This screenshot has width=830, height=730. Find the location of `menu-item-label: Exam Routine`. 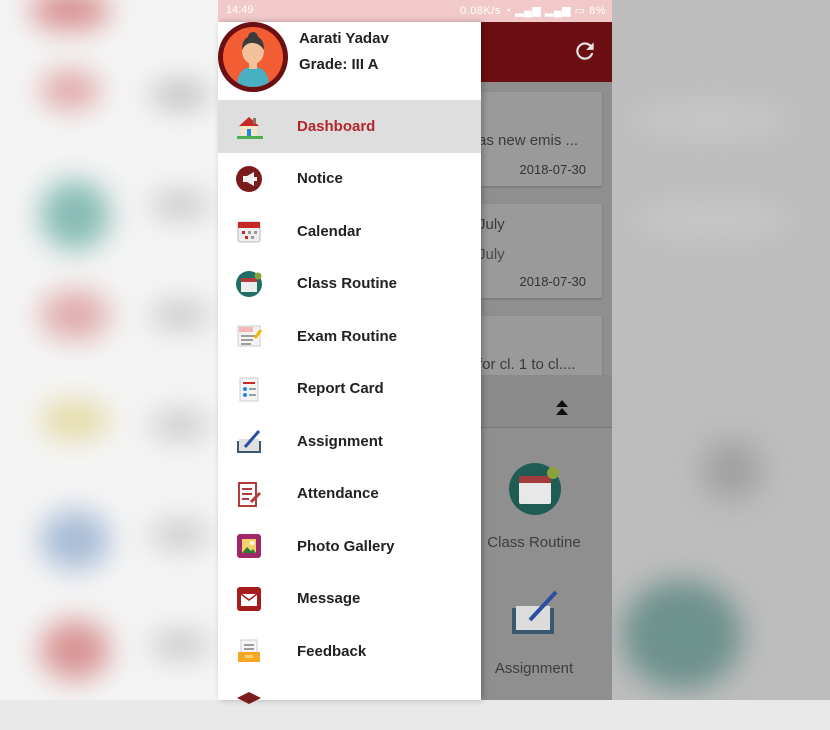

menu-item-label: Exam Routine is located at coordinates (347, 336).